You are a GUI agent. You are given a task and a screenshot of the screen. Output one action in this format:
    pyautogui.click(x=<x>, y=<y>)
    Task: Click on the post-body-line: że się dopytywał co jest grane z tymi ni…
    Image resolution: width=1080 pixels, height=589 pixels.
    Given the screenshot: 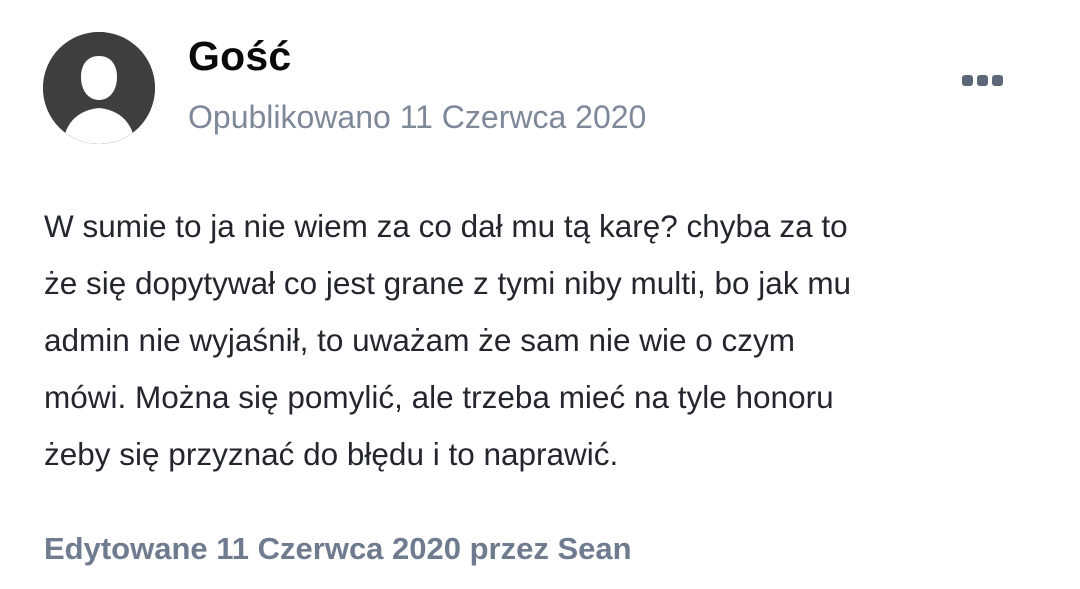 What is the action you would take?
    pyautogui.click(x=448, y=283)
    